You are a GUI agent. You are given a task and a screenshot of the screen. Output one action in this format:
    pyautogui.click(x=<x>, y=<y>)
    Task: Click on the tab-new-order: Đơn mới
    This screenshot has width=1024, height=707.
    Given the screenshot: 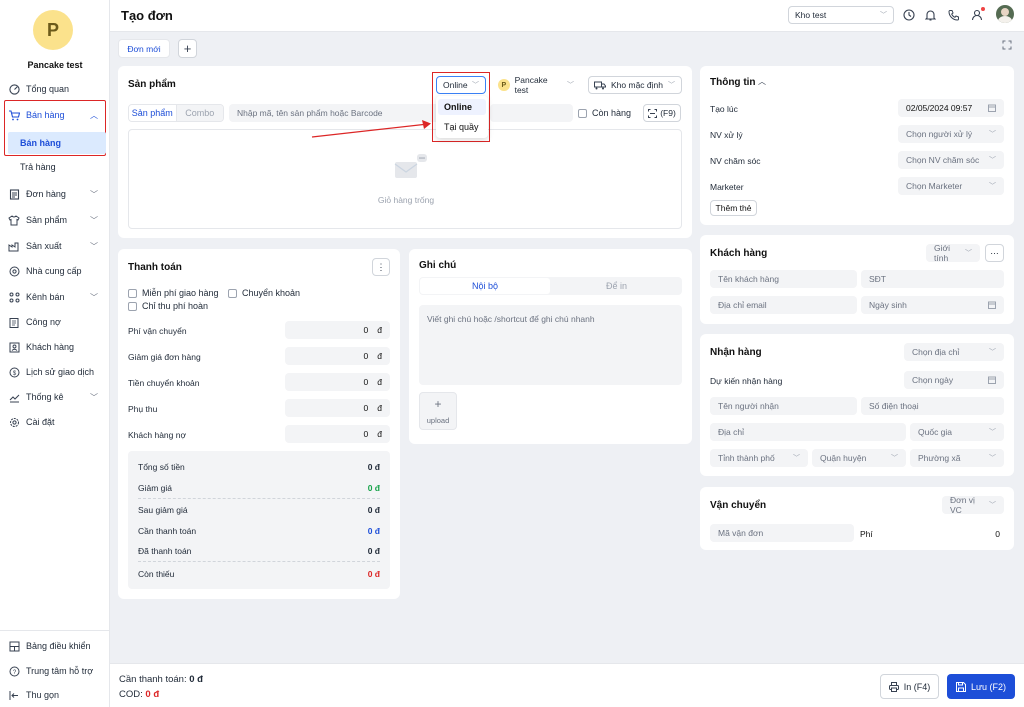 What is the action you would take?
    pyautogui.click(x=144, y=48)
    